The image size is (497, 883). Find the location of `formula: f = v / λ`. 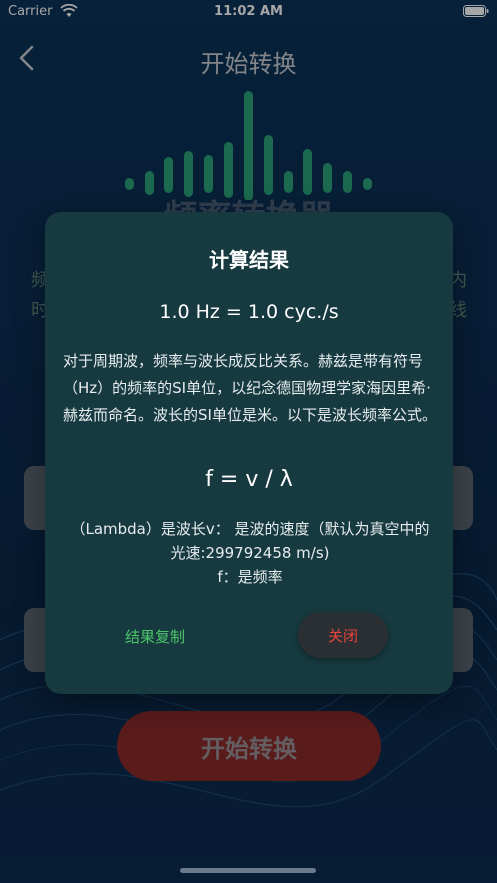

formula: f = v / λ is located at coordinates (249, 479).